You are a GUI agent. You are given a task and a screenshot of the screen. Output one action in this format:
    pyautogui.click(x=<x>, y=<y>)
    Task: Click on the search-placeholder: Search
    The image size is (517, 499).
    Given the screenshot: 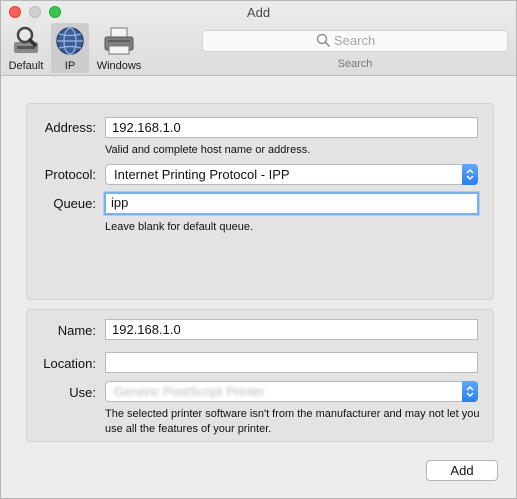 What is the action you would take?
    pyautogui.click(x=345, y=40)
    